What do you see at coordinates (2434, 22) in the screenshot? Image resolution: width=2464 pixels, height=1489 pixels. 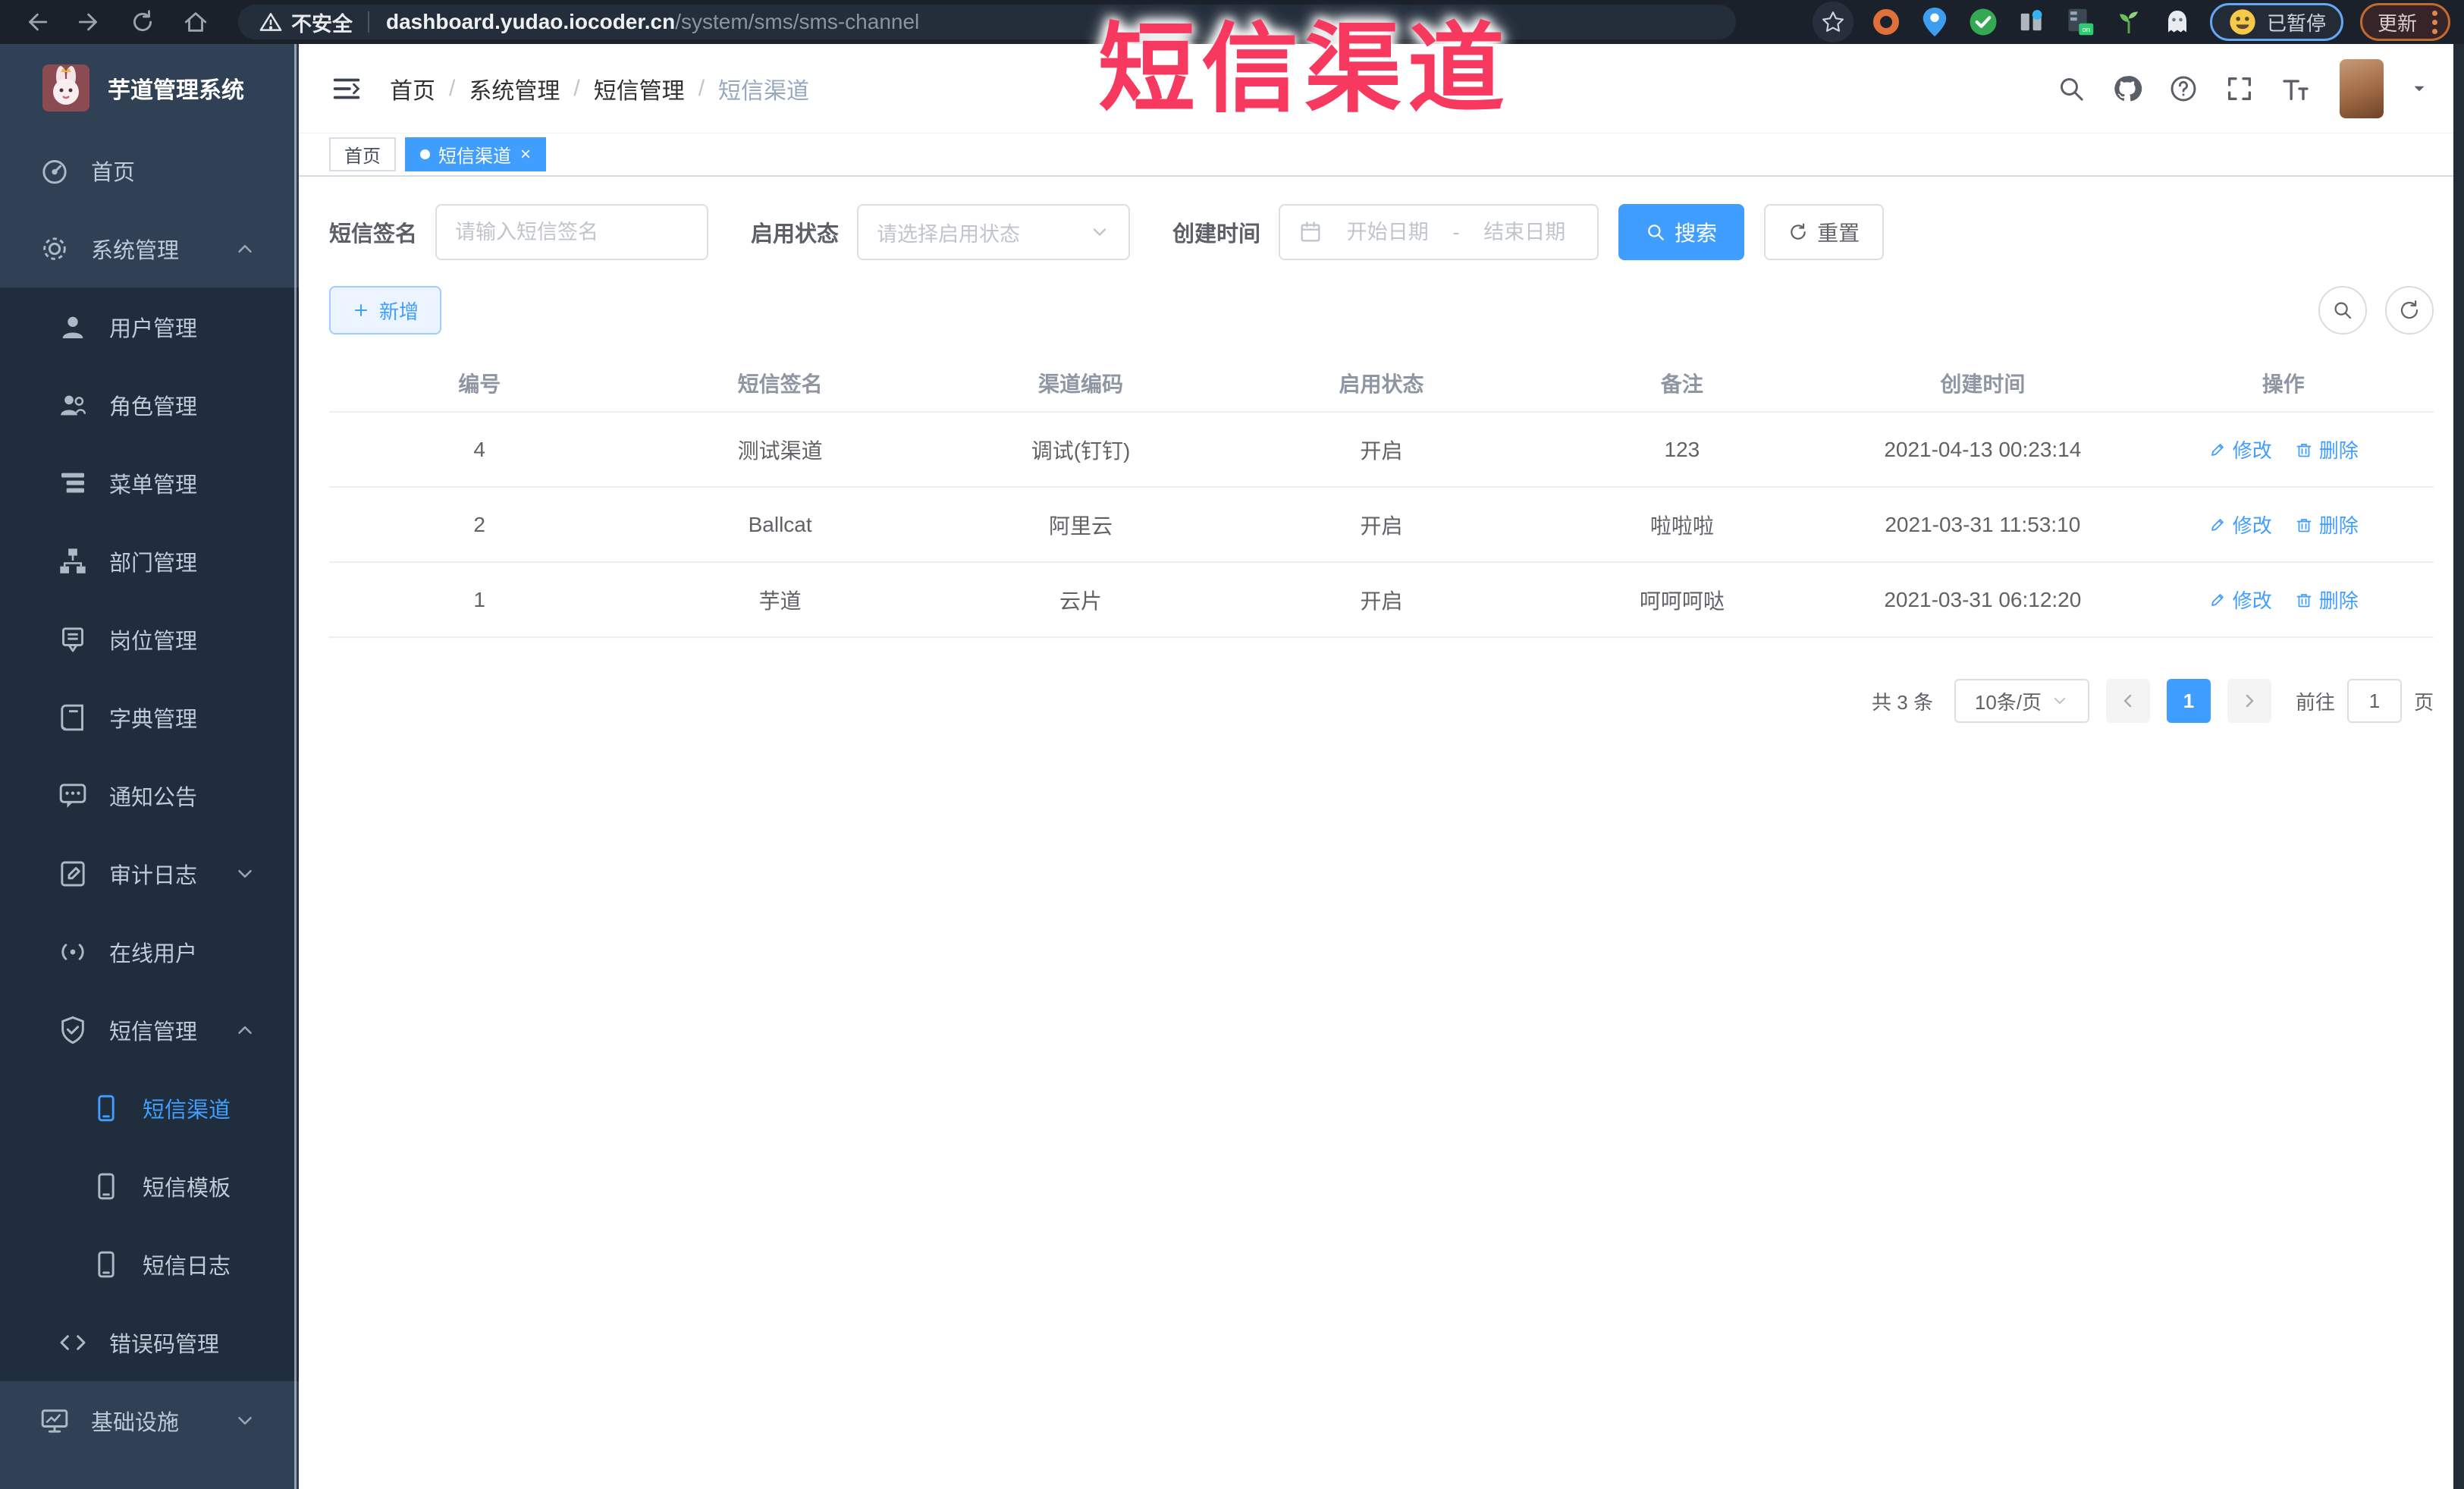 I see `browser-menu-icon` at bounding box center [2434, 22].